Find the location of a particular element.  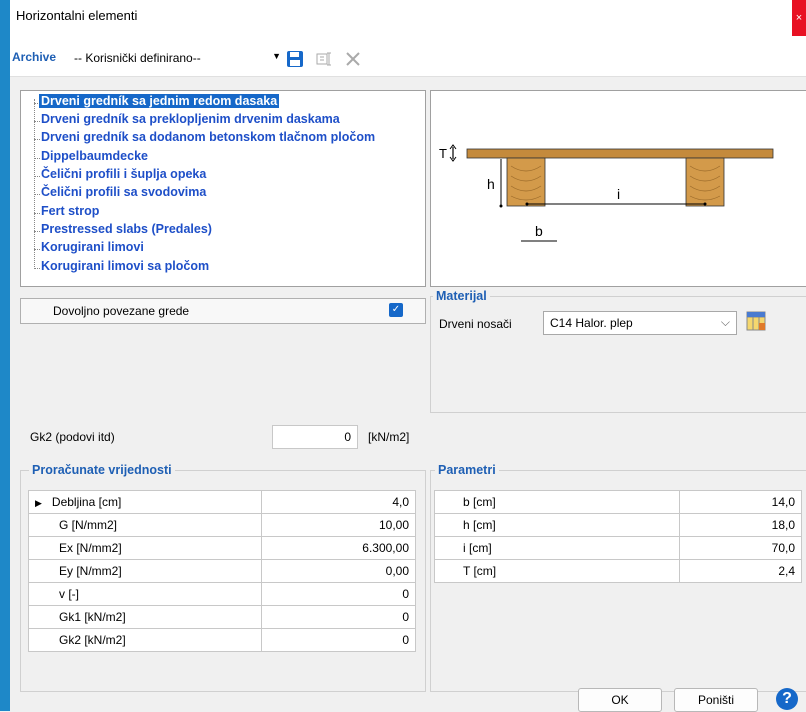

tree-item: Čelični profili sa svodovima is located at coordinates (123, 192).